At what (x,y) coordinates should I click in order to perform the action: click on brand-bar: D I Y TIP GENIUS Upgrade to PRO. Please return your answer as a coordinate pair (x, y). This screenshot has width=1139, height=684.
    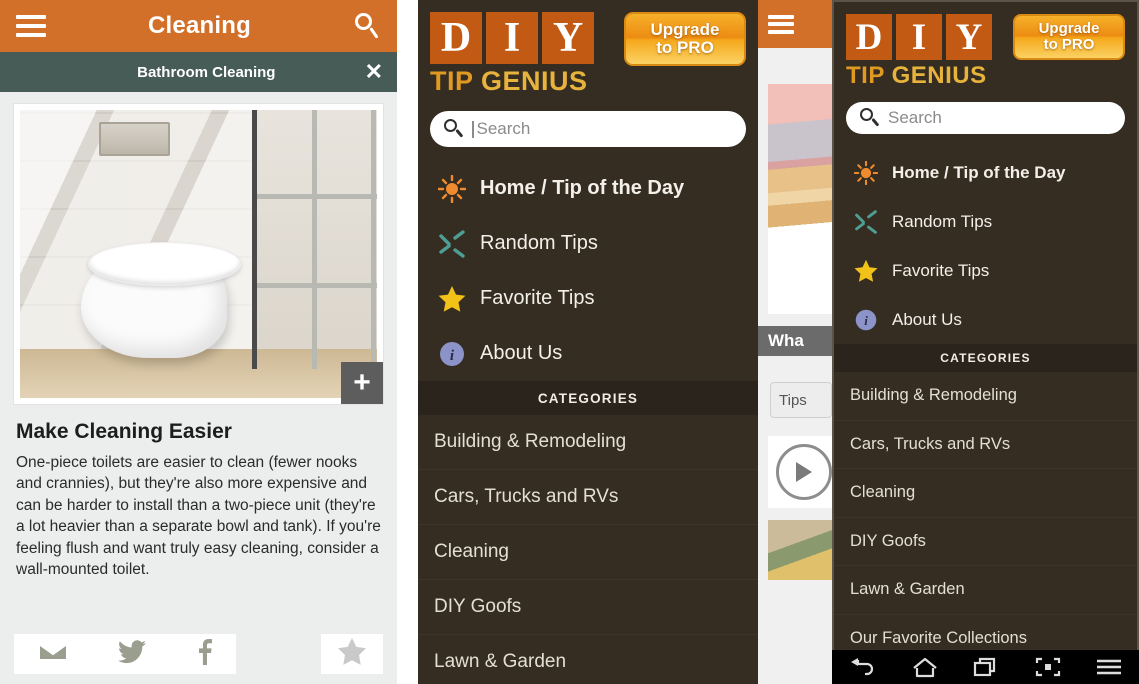
    Looking at the image, I should click on (985, 46).